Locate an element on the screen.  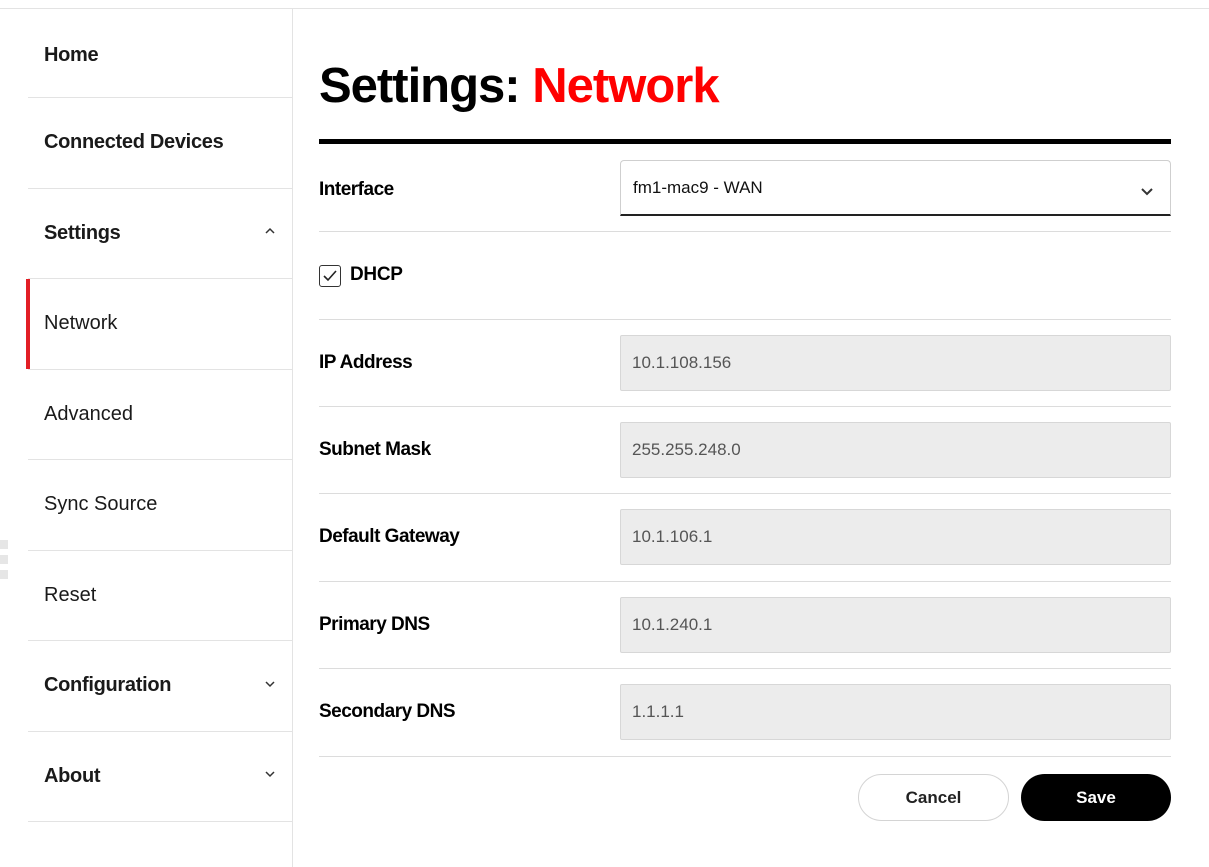
ip-address-input is located at coordinates (895, 363).